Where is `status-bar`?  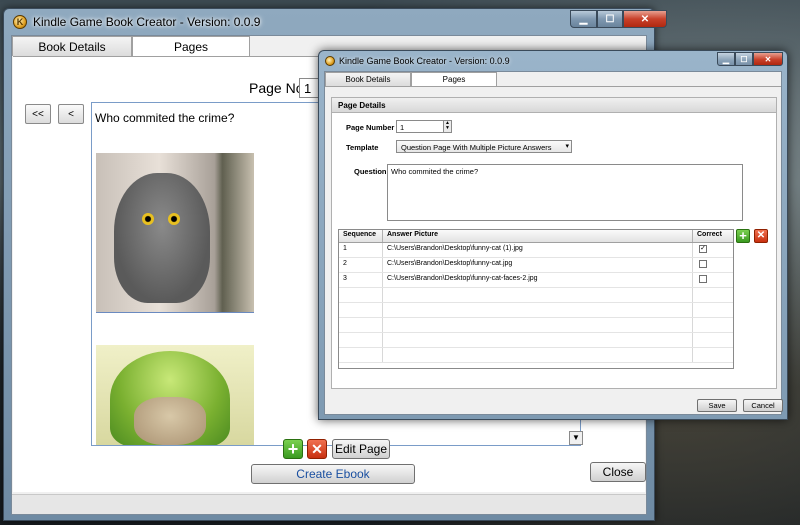 status-bar is located at coordinates (329, 504).